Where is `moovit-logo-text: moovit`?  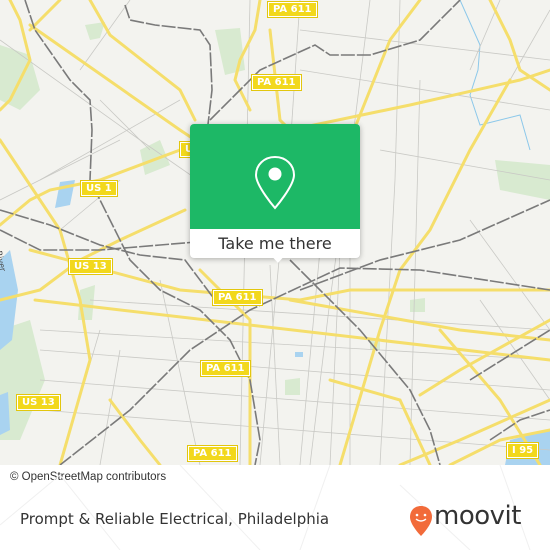
moovit-logo-text: moovit is located at coordinates (477, 516).